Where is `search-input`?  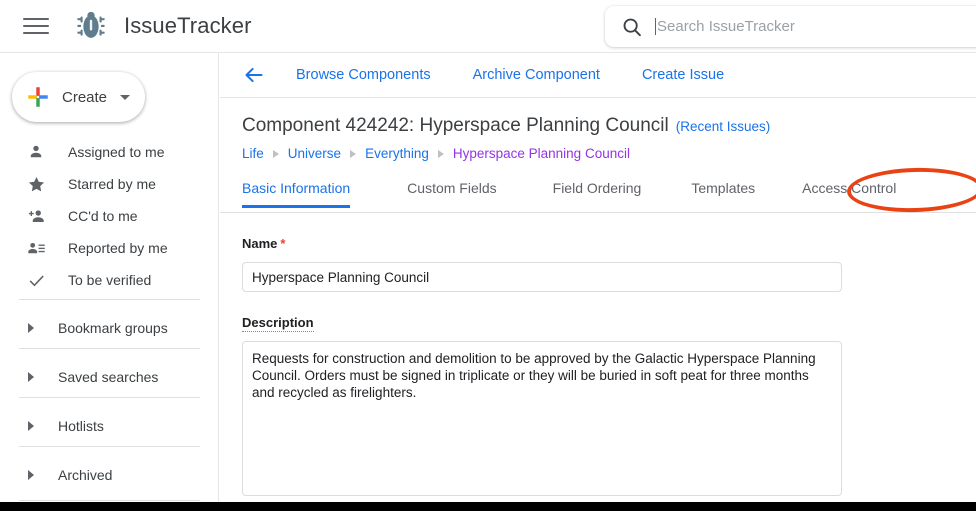 search-input is located at coordinates (816, 26).